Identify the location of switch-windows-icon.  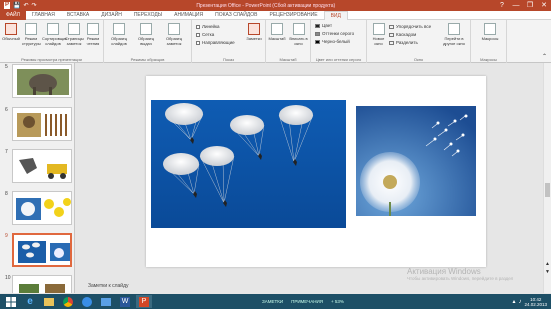
(454, 29).